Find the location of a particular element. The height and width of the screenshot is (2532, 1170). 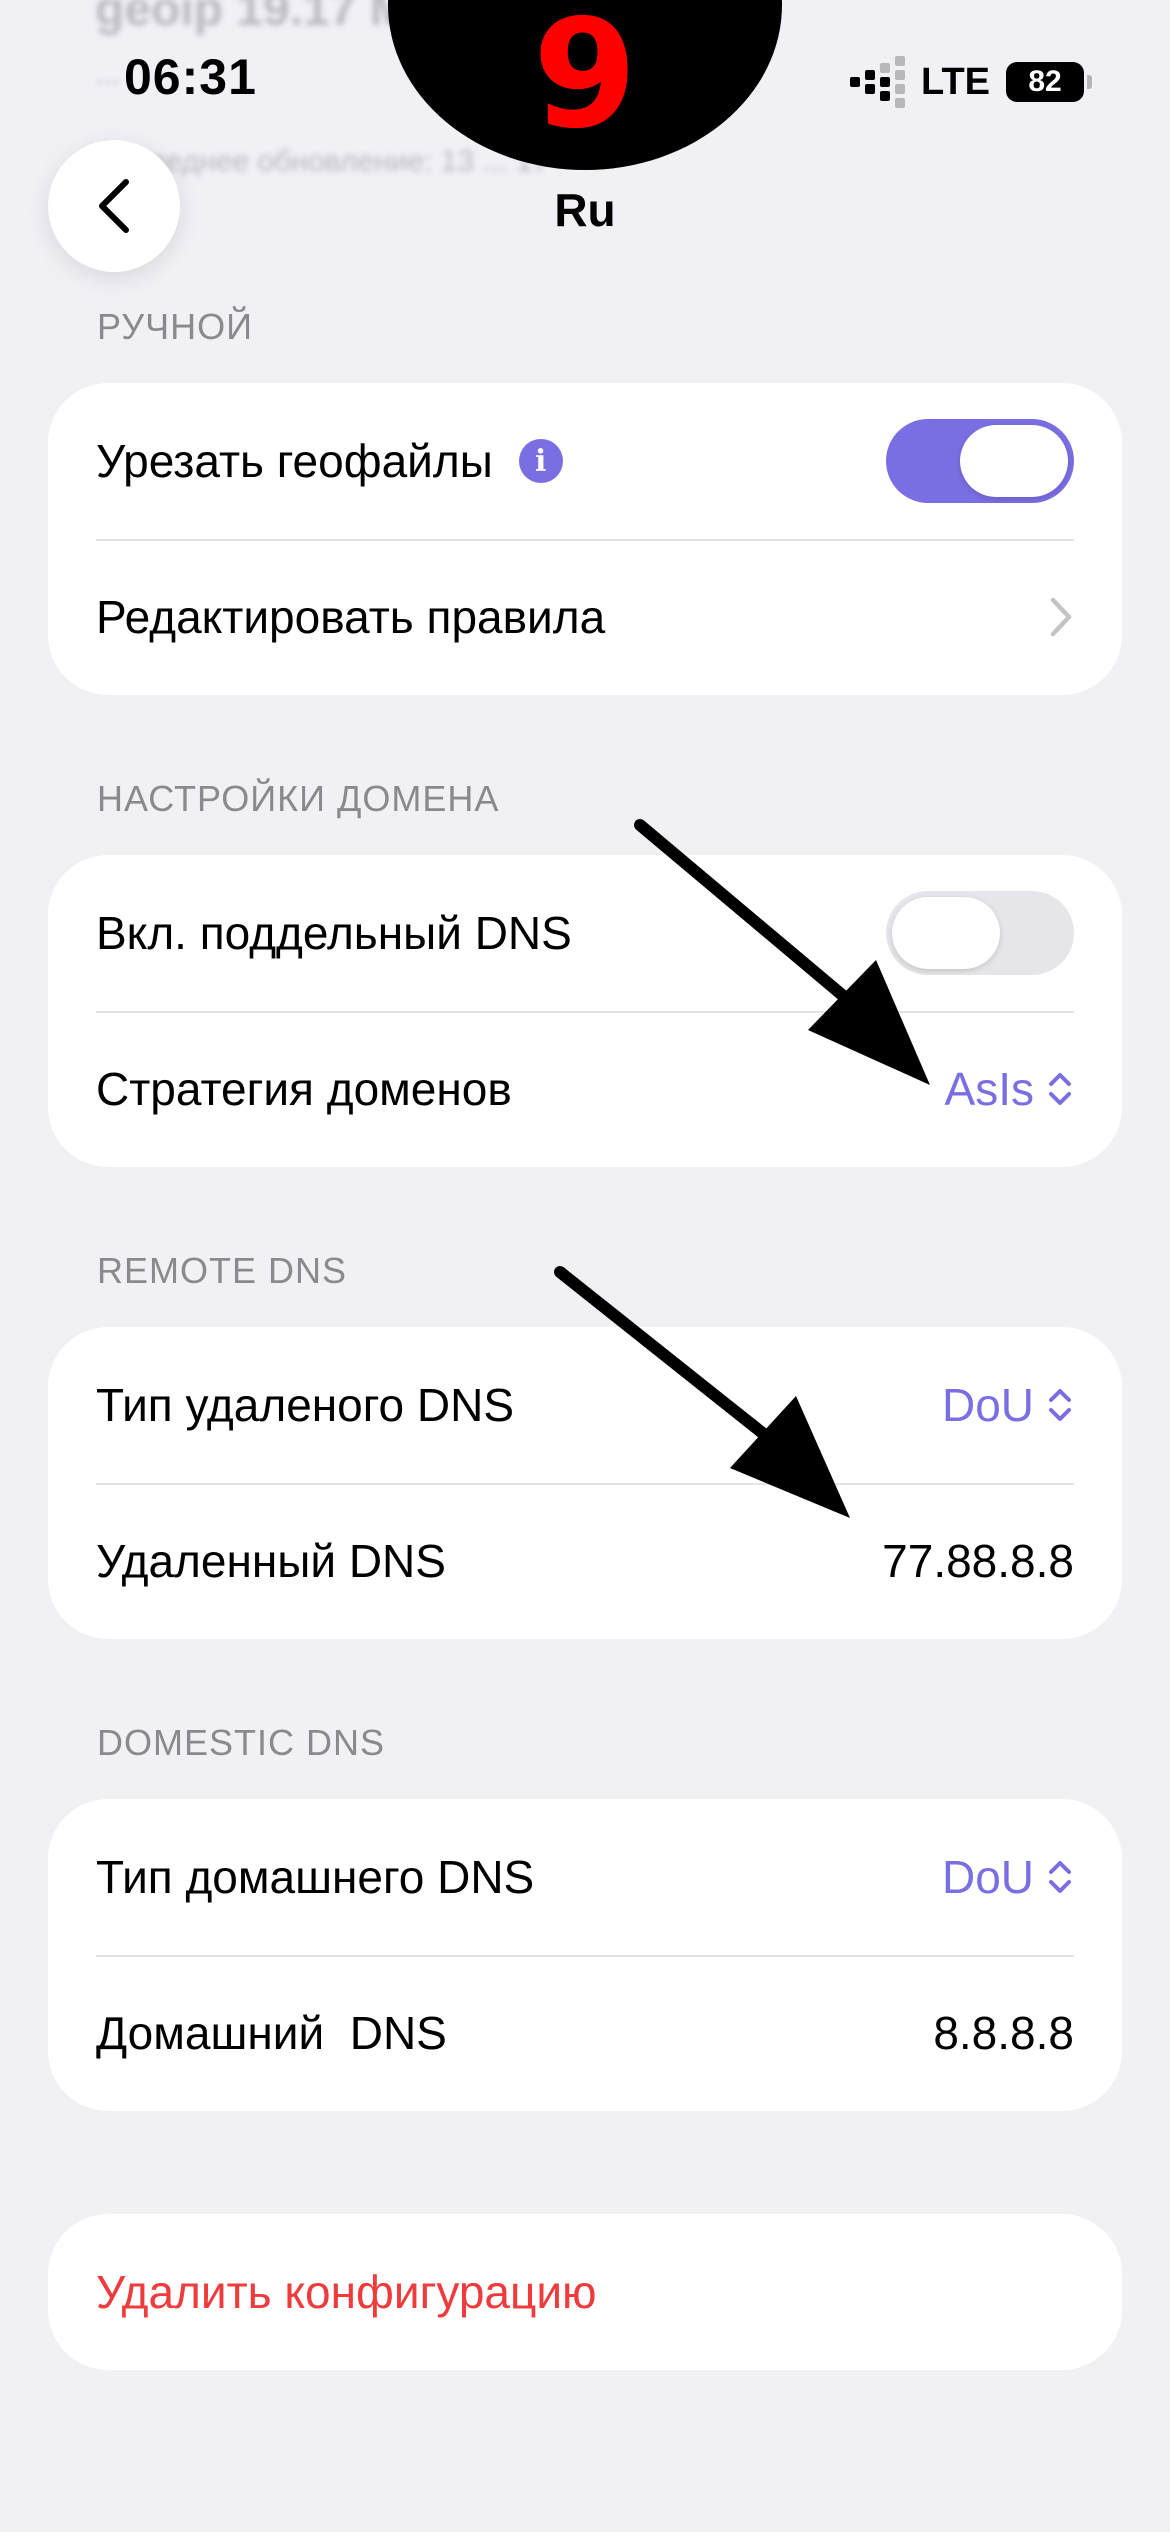

row-remote-dns-address: Удаленный DNS 77.88.8.8 is located at coordinates (585, 1561).